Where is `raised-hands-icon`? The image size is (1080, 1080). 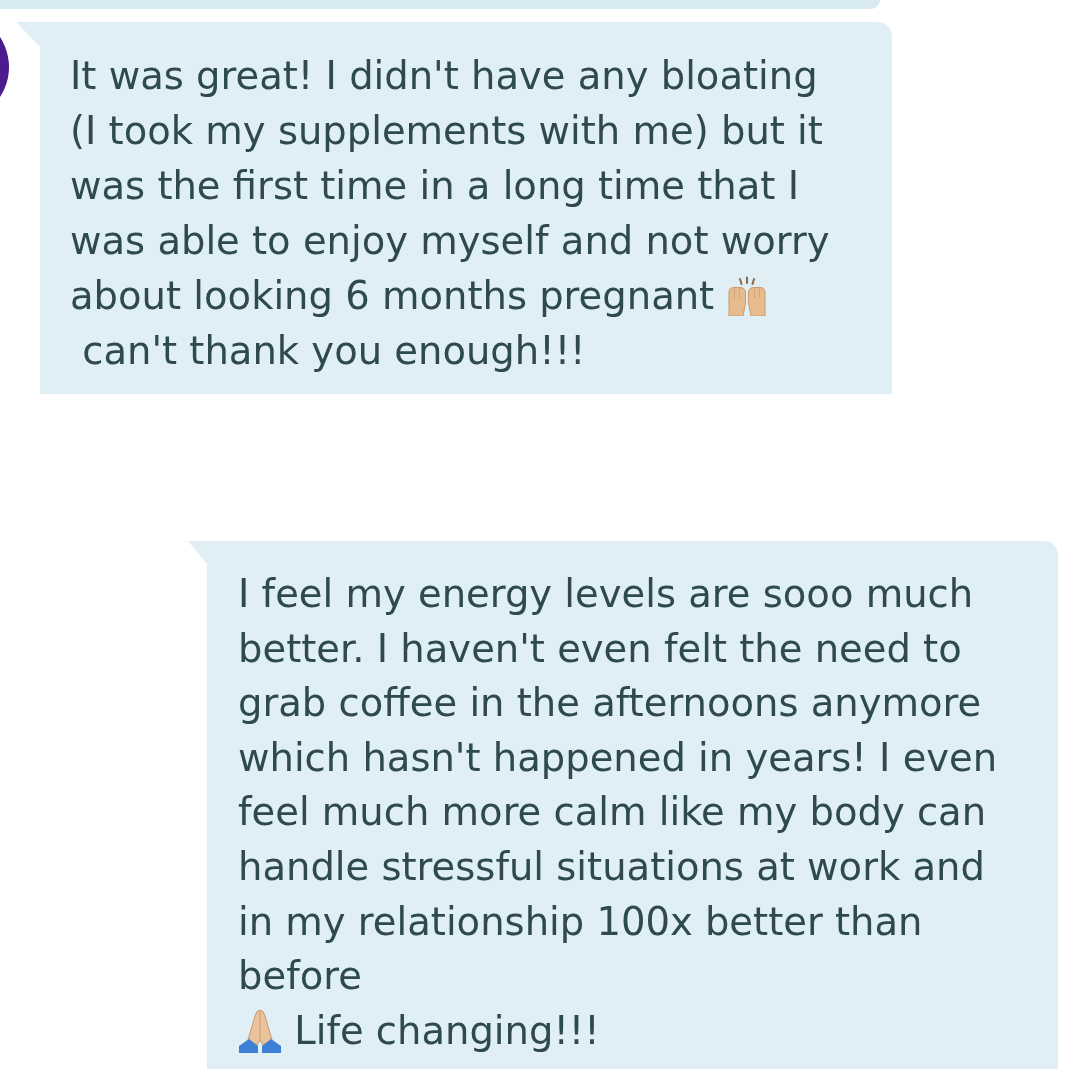 raised-hands-icon is located at coordinates (747, 295).